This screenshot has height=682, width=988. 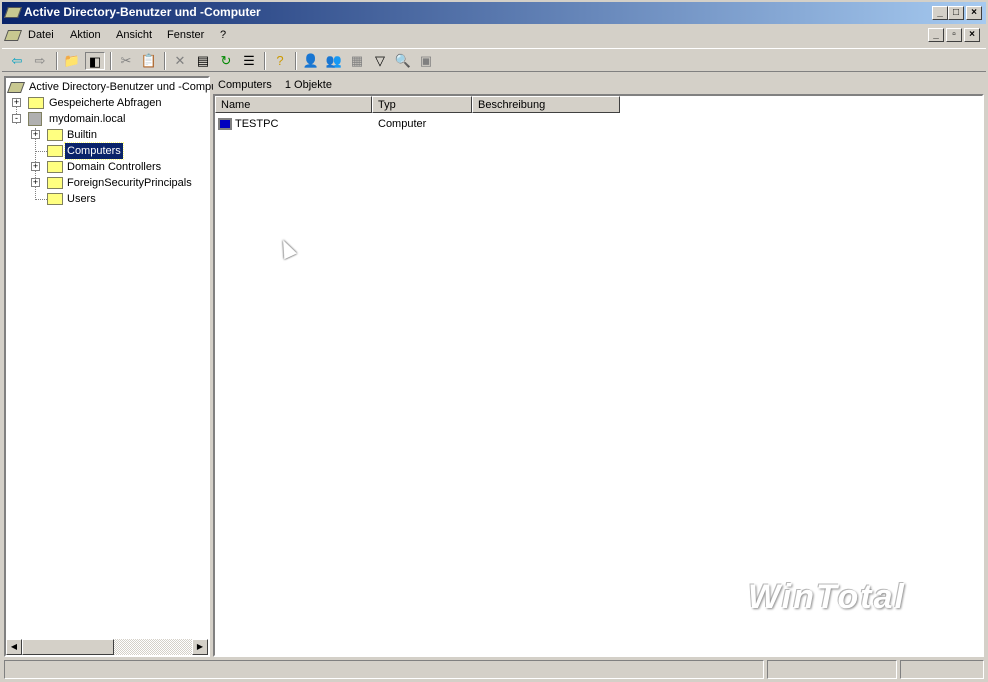 What do you see at coordinates (40, 61) in the screenshot?
I see `forward-icon: ⇨` at bounding box center [40, 61].